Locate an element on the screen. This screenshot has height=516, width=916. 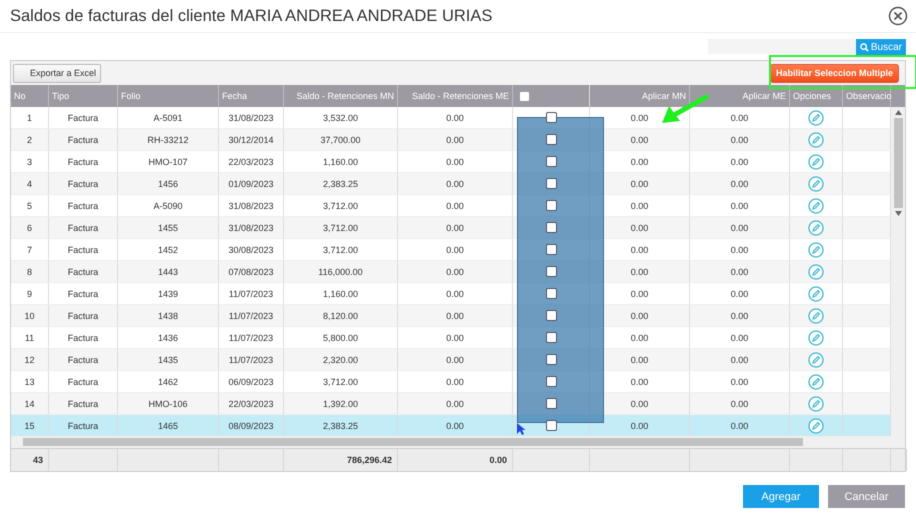
table-row: 12 Factura 1435 11/07/2023 2,320.00 0.00 0.00 0.00 is located at coordinates (451, 360).